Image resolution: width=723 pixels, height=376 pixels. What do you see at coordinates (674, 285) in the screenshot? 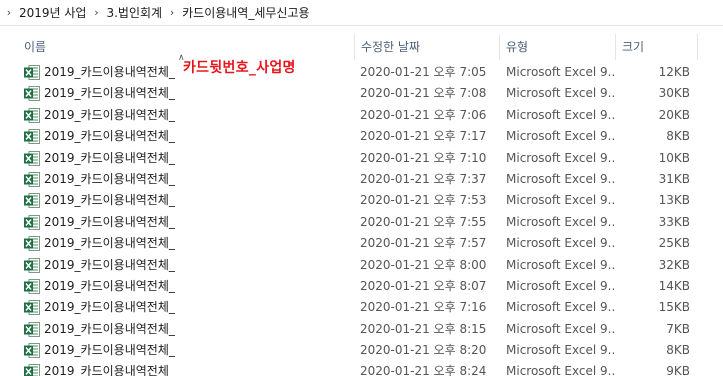
I see `file-size: 14KB` at bounding box center [674, 285].